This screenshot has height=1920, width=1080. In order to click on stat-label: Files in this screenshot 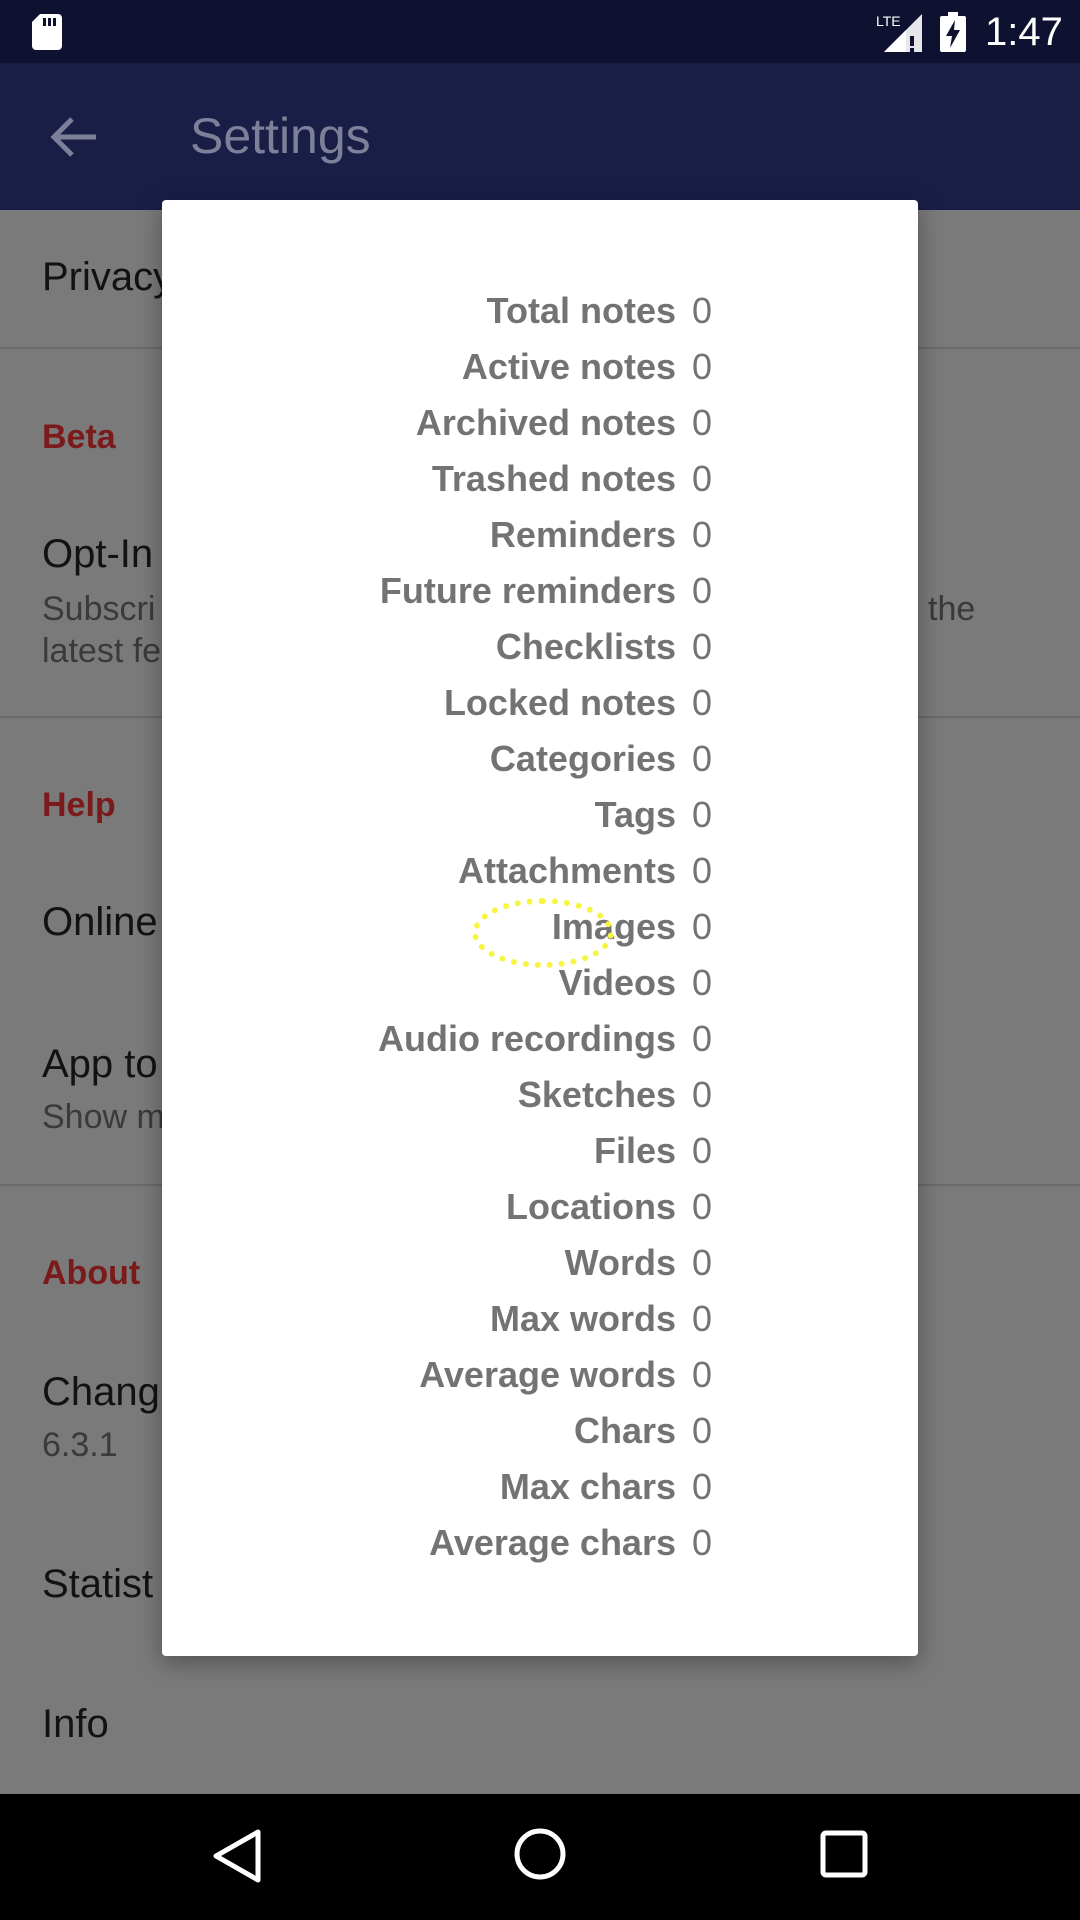, I will do `click(634, 1150)`.